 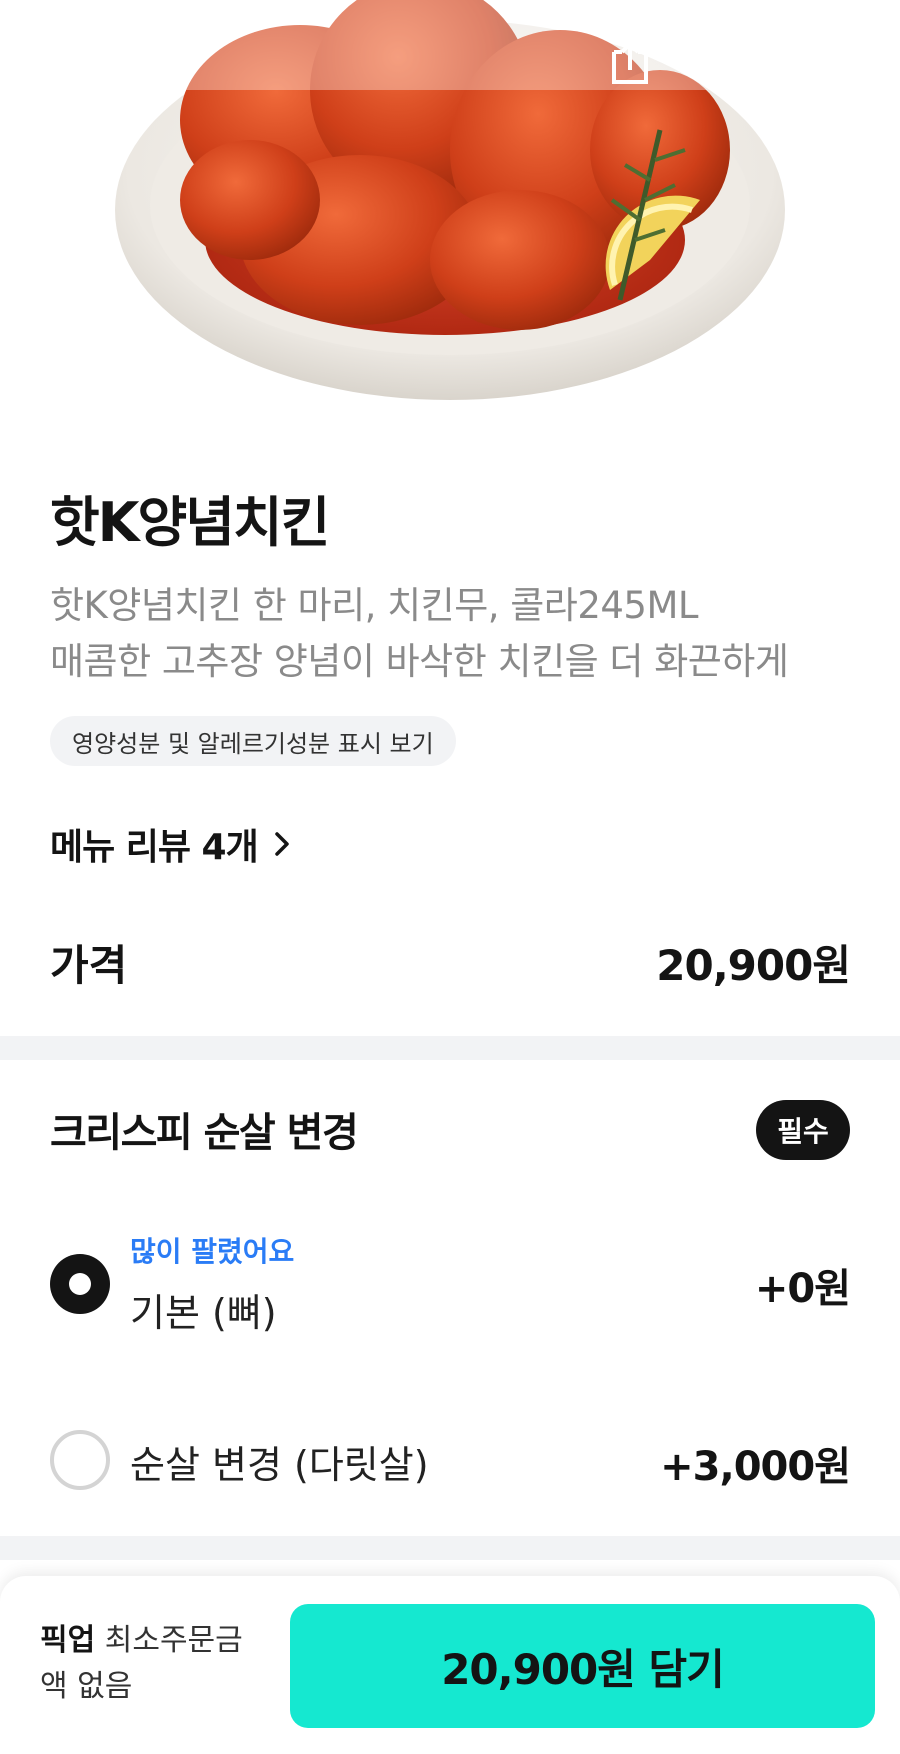 I want to click on share-icon, so click(x=634, y=68).